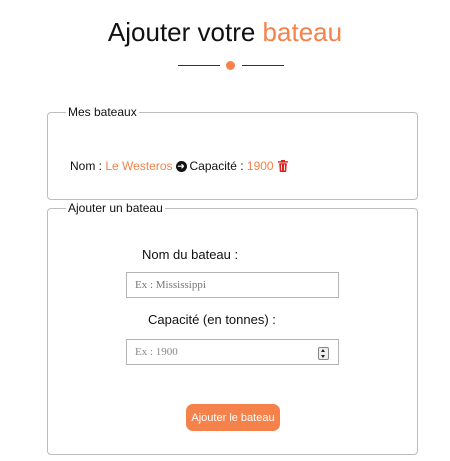 Image resolution: width=450 pixels, height=461 pixels. Describe the element at coordinates (115, 208) in the screenshot. I see `add-boat-legend: Ajouter un bateau` at that location.